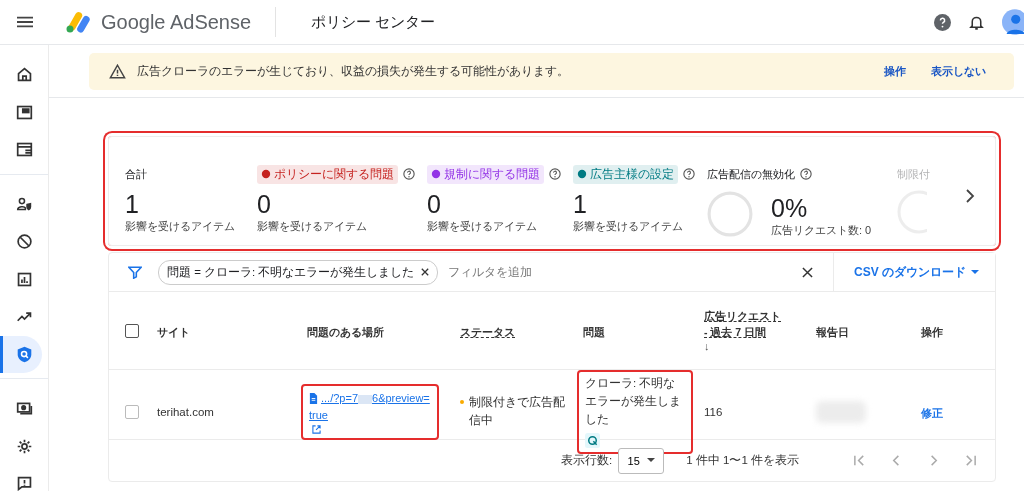  I want to click on banner-message: 広告クローラのエラーが生じており、収益の損失が発生する可能性があります。, so click(353, 71).